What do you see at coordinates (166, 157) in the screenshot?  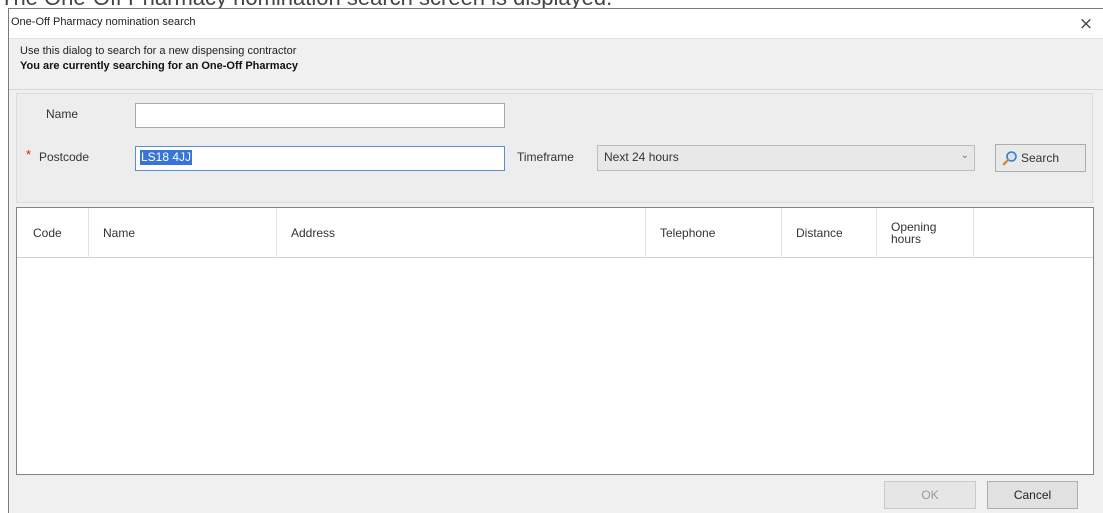 I see `postcode-selected-text: LS18 4JJ` at bounding box center [166, 157].